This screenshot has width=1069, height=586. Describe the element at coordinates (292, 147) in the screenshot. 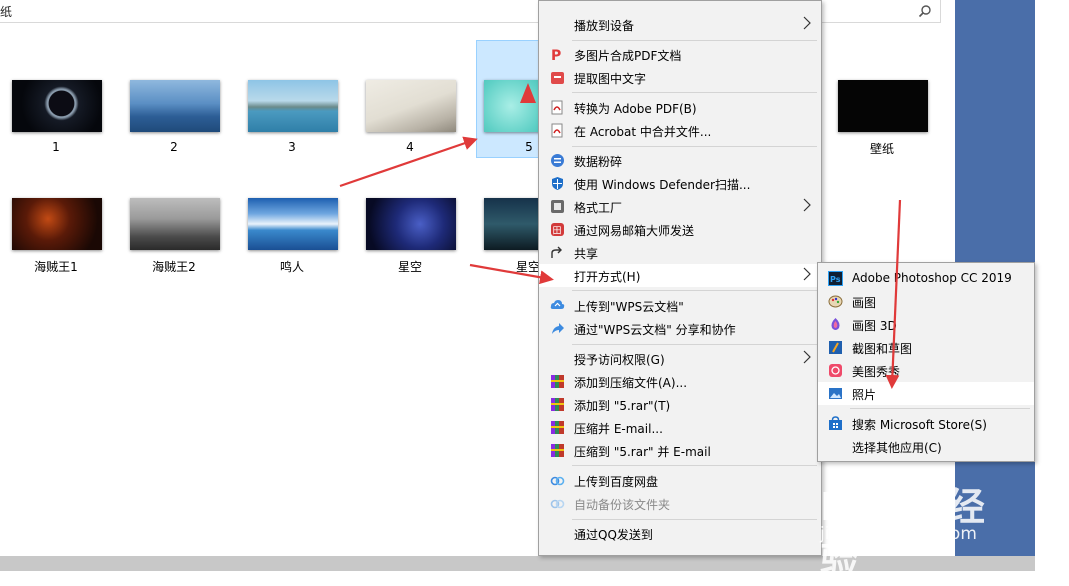

I see `file-name: 3` at that location.